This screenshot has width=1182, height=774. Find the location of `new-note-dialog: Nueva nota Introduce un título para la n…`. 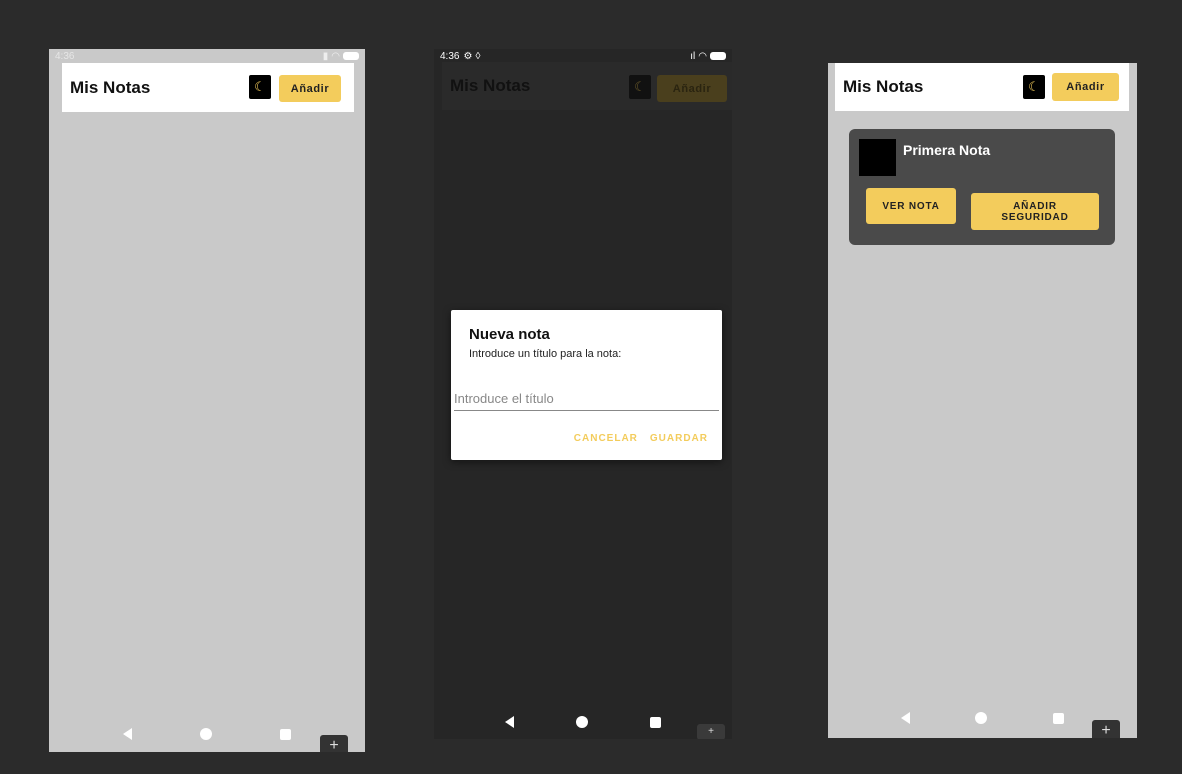

new-note-dialog: Nueva nota Introduce un título para la n… is located at coordinates (586, 385).